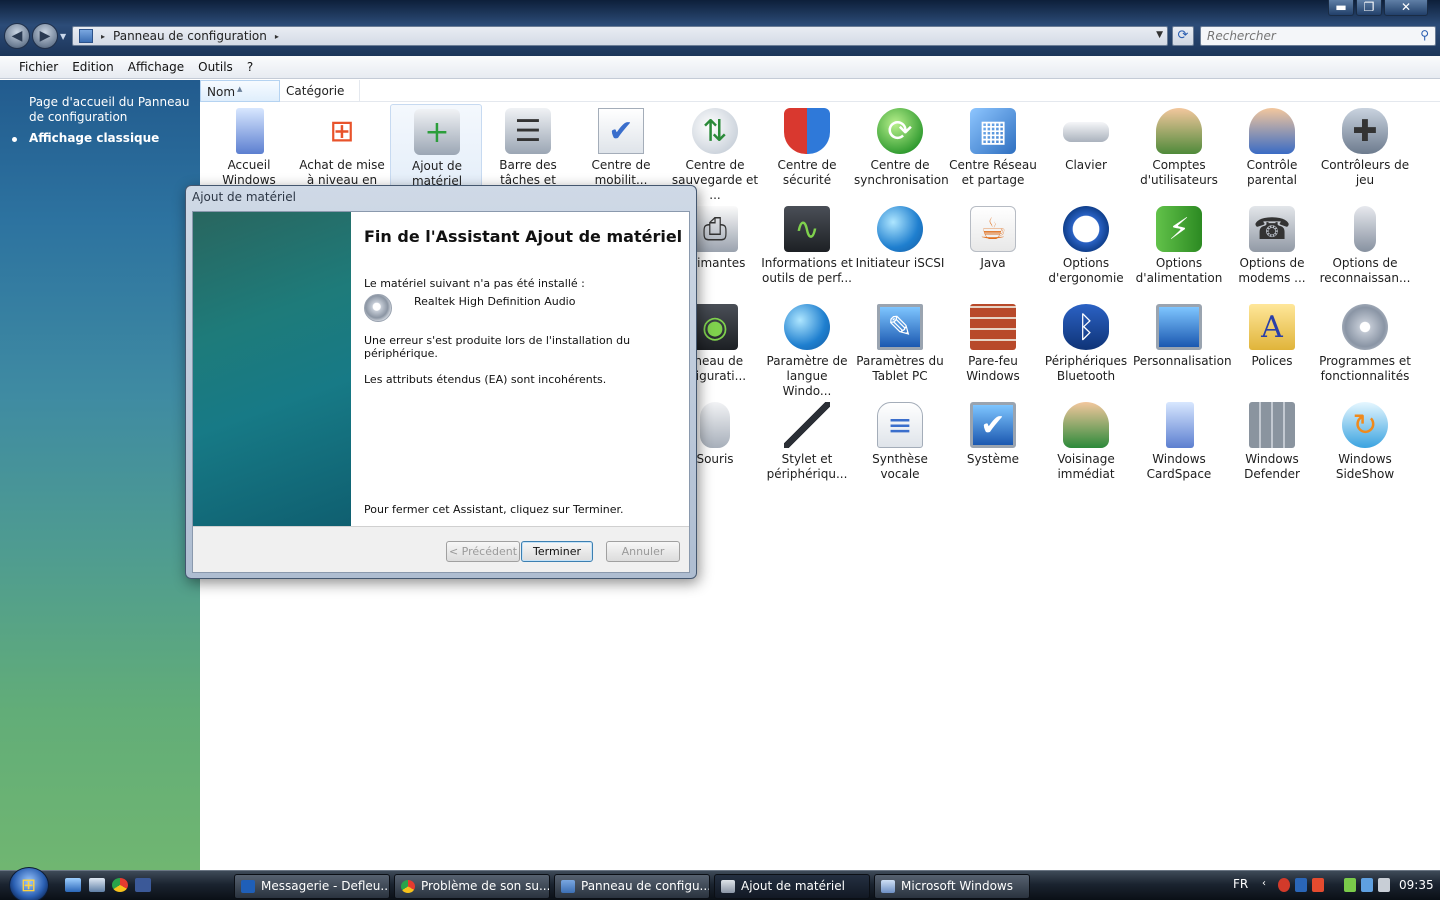 Image resolution: width=1440 pixels, height=900 pixels. What do you see at coordinates (1086, 250) in the screenshot?
I see `item-options-ergonomie: Options d'ergonomie` at bounding box center [1086, 250].